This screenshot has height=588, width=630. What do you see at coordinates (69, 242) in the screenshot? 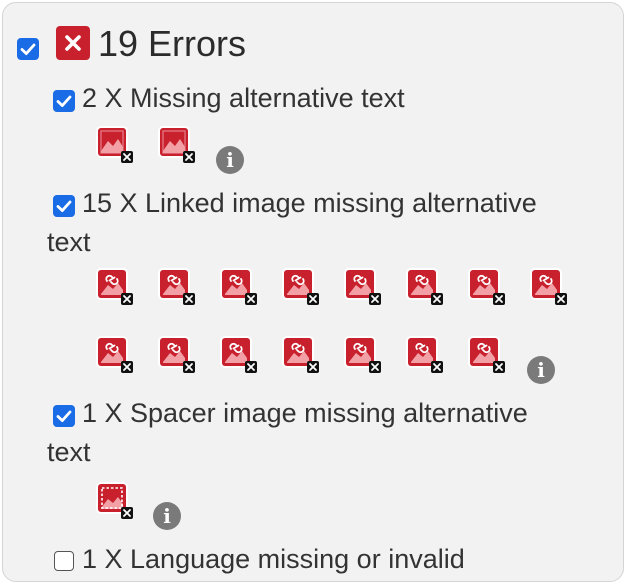
I see `linked-image-label-line2: text` at bounding box center [69, 242].